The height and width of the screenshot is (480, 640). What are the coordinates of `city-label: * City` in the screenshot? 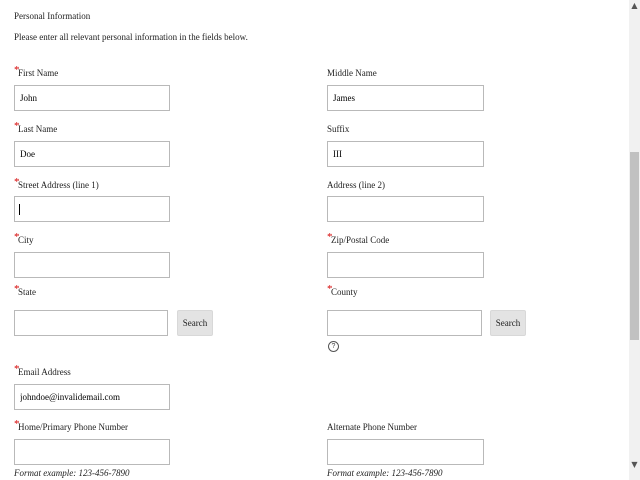 It's located at (24, 238).